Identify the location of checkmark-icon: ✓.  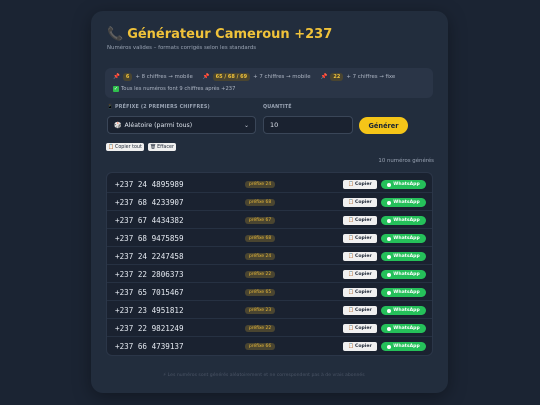
(116, 89).